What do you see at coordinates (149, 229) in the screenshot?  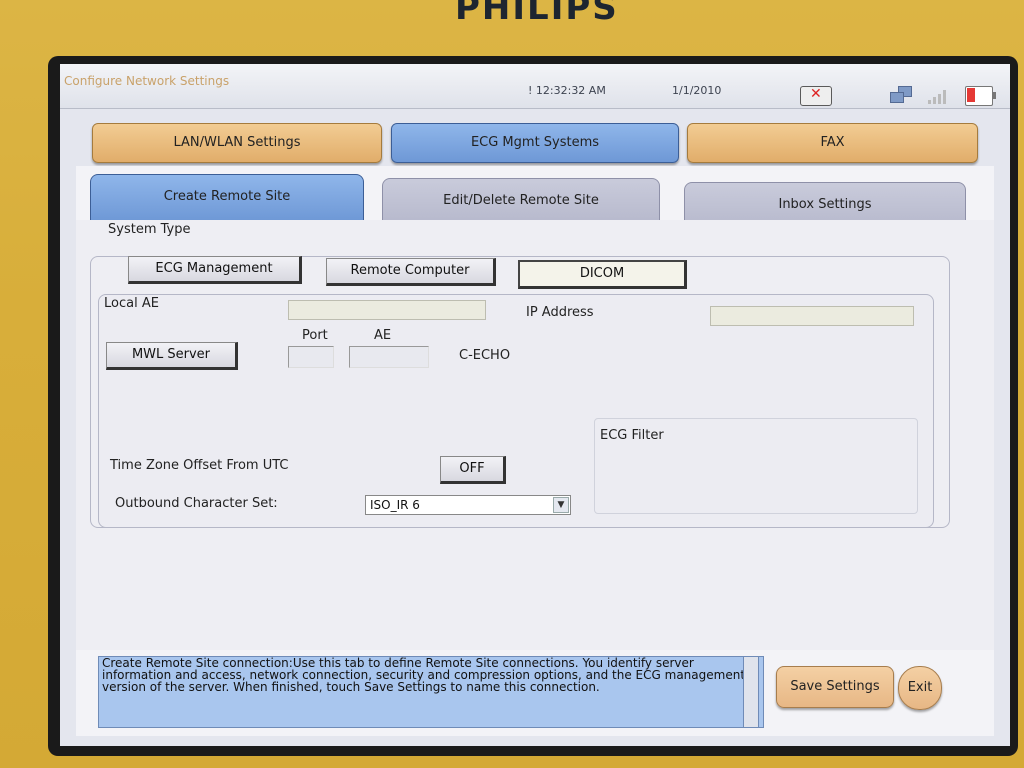 I see `system-type-label: System Type` at bounding box center [149, 229].